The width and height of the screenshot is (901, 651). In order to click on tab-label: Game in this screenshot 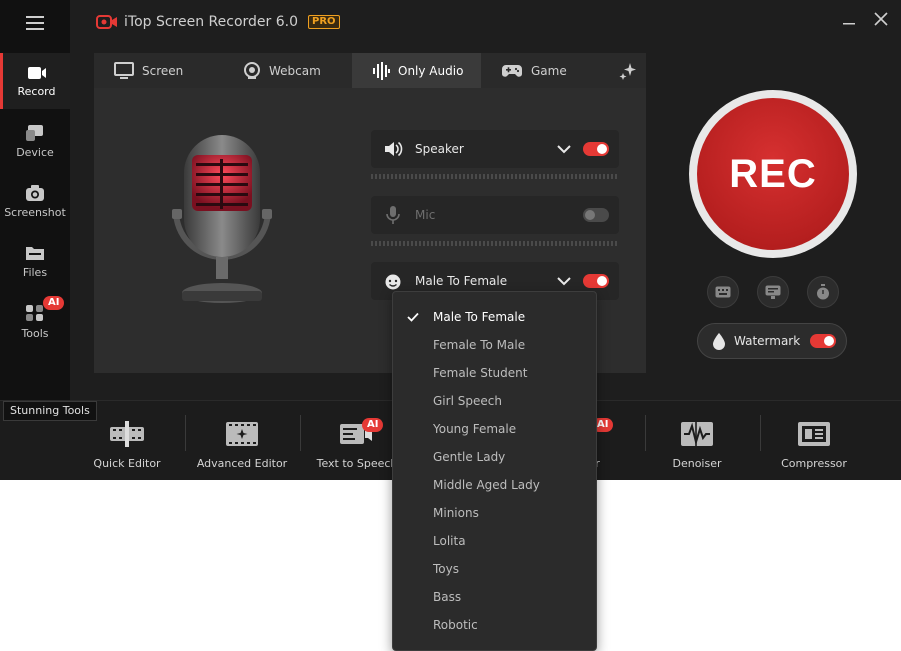, I will do `click(549, 70)`.